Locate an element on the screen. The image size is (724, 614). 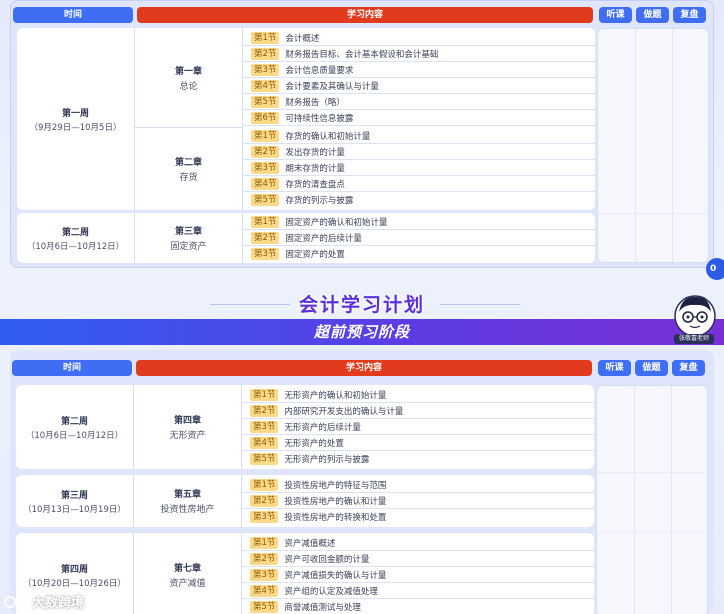
banner: 会计学习计划 is located at coordinates (362, 305).